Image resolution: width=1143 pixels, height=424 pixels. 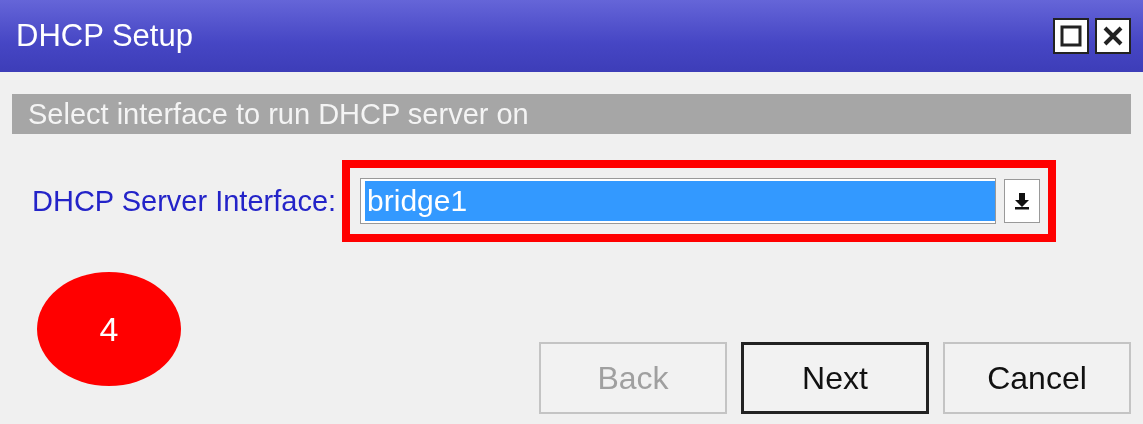 What do you see at coordinates (184, 201) in the screenshot?
I see `field-label: DHCP Server Interface:` at bounding box center [184, 201].